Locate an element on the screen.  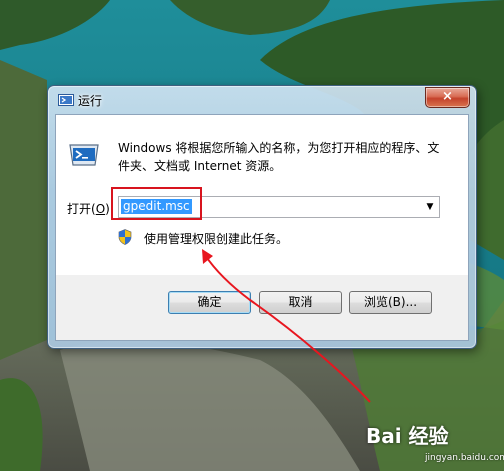
cancel-button: 取消 is located at coordinates (300, 302).